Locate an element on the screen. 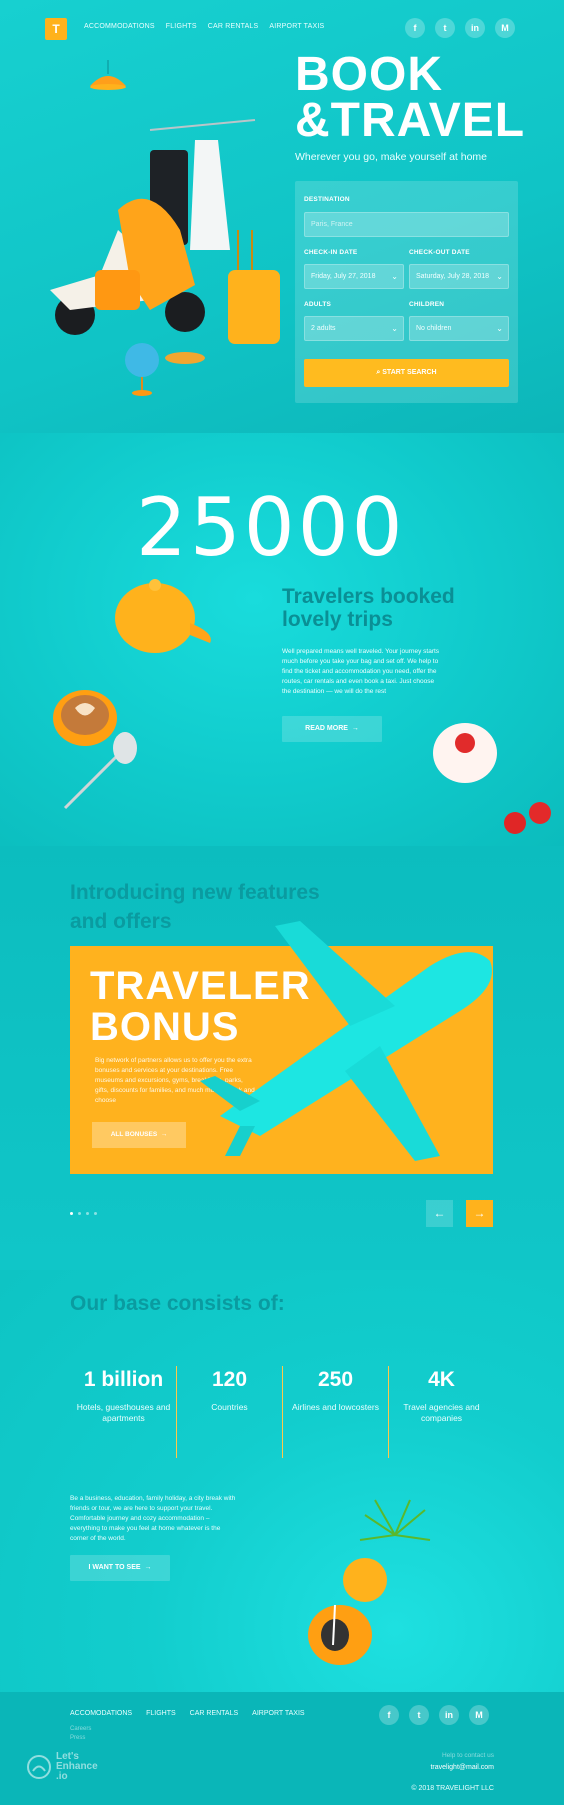  base-heading: Our base consists of: is located at coordinates (177, 1303).